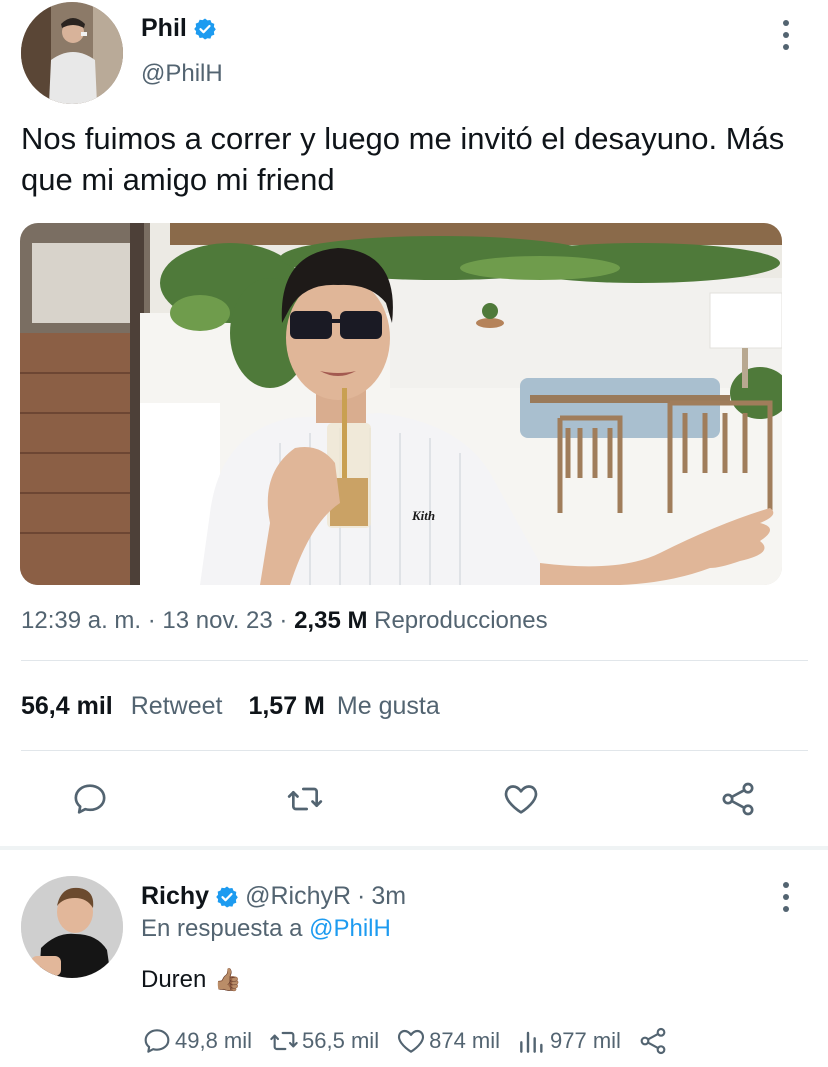 The image size is (828, 1067). I want to click on reply-text-row: Duren 👍🏽, so click(191, 980).